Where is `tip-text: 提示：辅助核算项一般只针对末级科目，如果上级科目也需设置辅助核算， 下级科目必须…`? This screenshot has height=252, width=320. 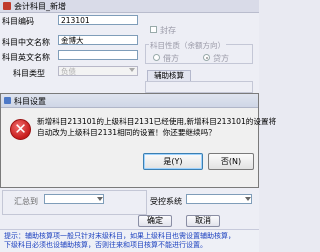 tip-text: 提示：辅助核算项一般只针对末级科目，如果上级科目也需设置辅助核算， 下级科目必须… is located at coordinates (130, 241).